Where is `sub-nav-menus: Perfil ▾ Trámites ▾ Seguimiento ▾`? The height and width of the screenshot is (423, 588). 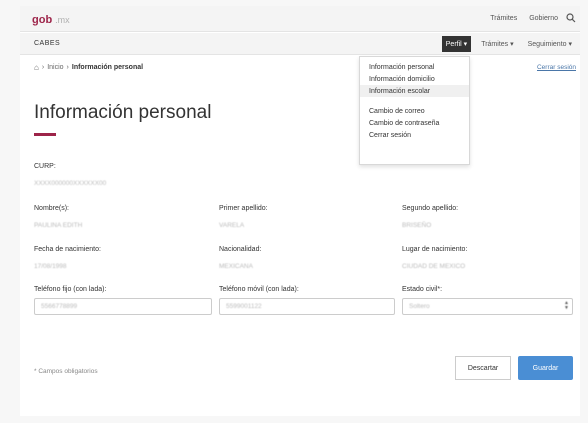 sub-nav-menus: Perfil ▾ Trámites ▾ Seguimiento ▾ is located at coordinates (508, 44).